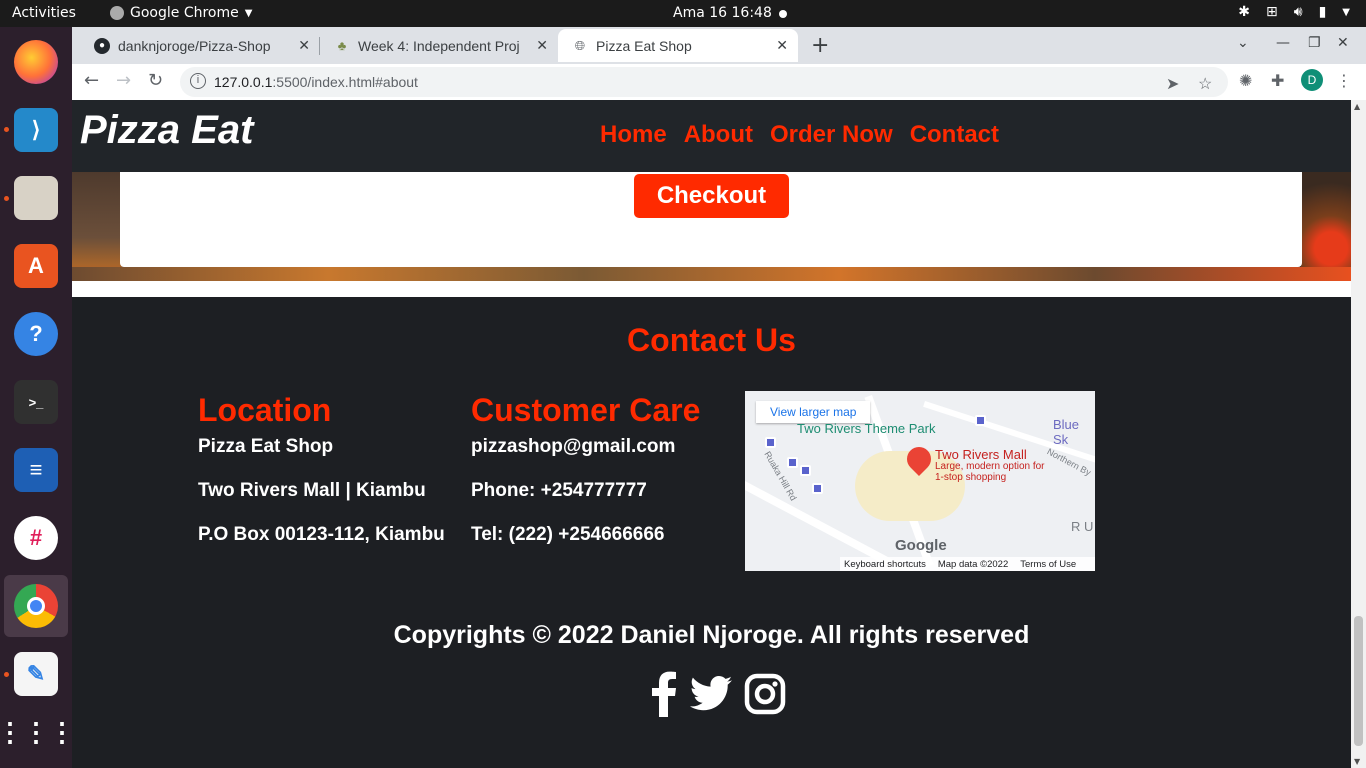 The image size is (1366, 768). What do you see at coordinates (184, 13) in the screenshot?
I see `app-name: Google Chrome` at bounding box center [184, 13].